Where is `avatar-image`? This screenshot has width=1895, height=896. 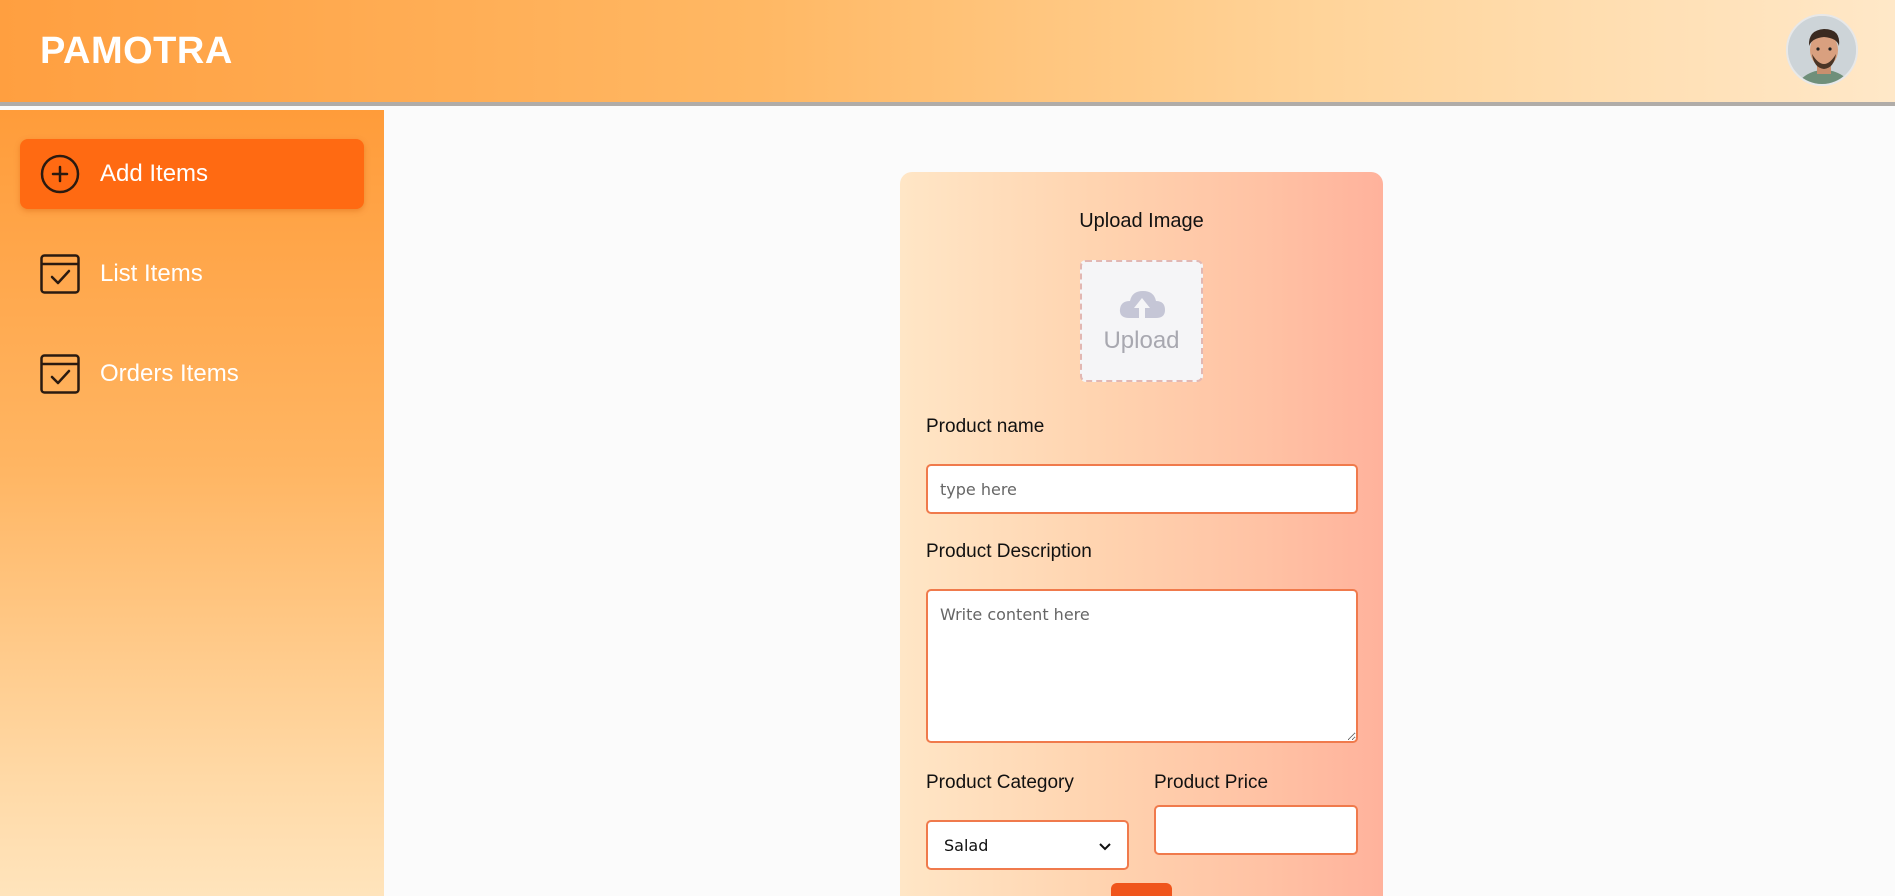
avatar-image is located at coordinates (1822, 50).